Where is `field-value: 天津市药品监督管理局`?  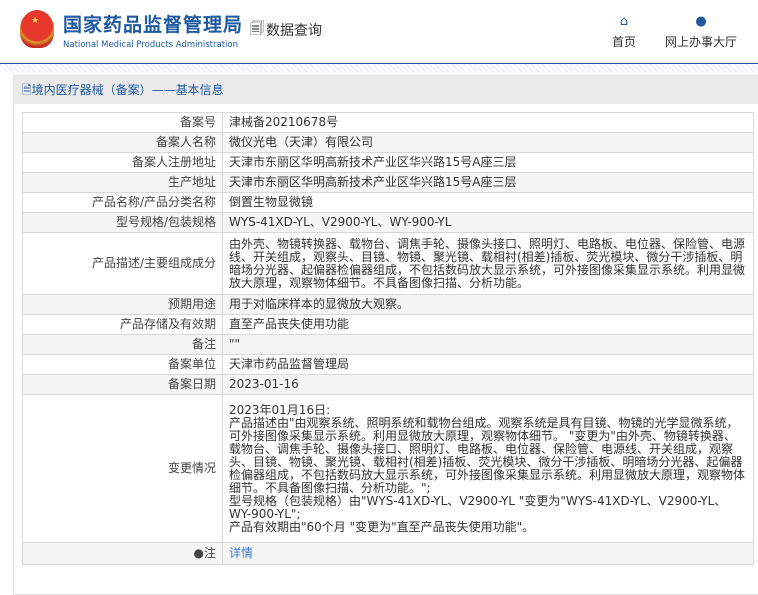
field-value: 天津市药品监督管理局 is located at coordinates (488, 364).